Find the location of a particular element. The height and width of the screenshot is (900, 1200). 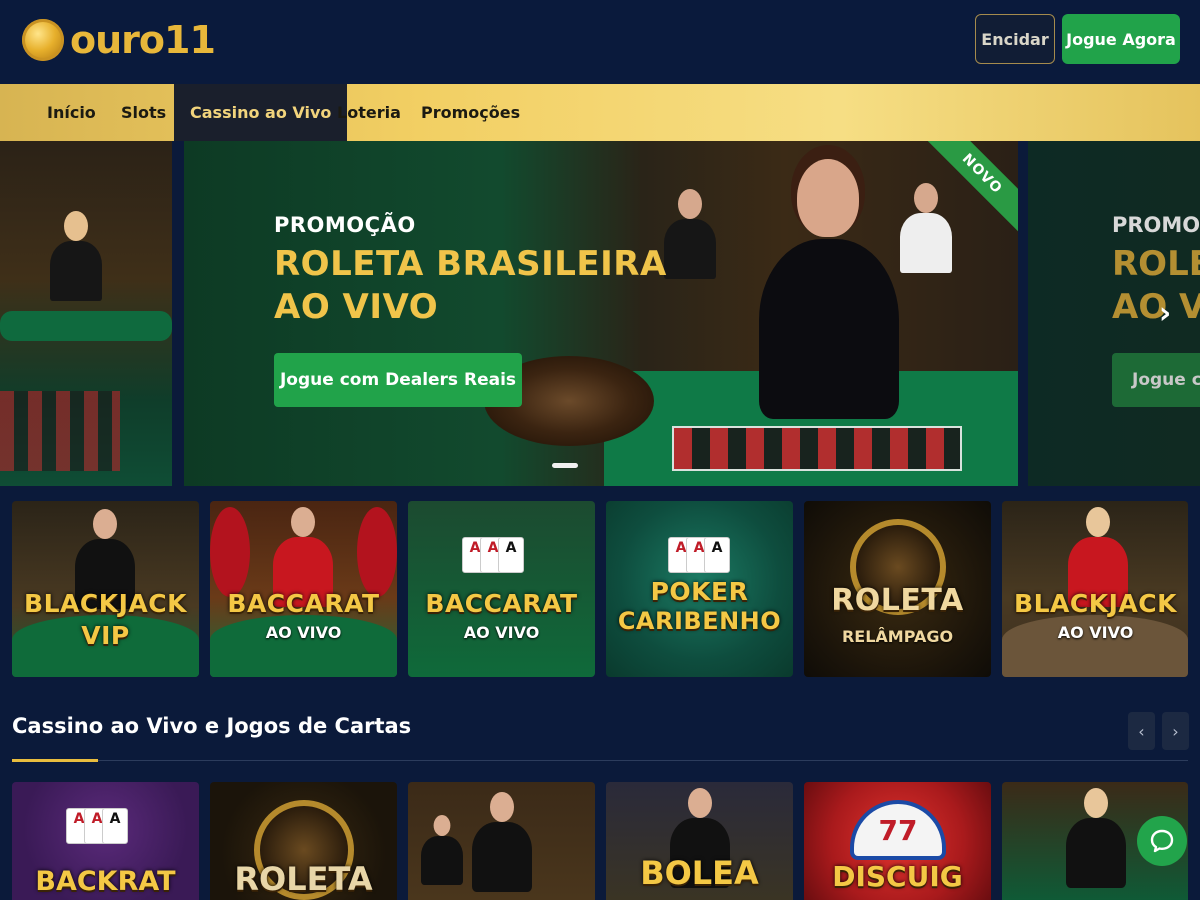

game-tile-baccarat-ao-vivo: BACCARAT AO VIVO is located at coordinates (303, 589).